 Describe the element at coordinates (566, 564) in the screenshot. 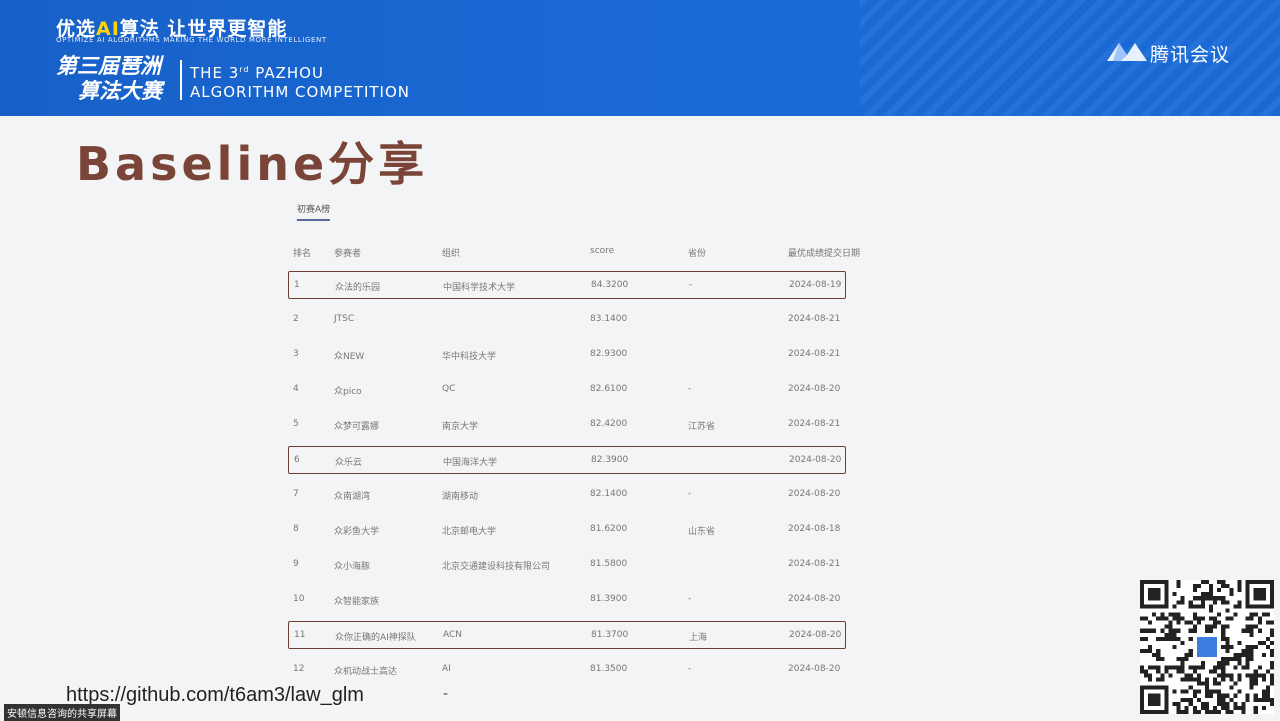

I see `table-row: 9 众小海豚 北京交通建设科技有限公司 81.5800 2024-08-21` at that location.